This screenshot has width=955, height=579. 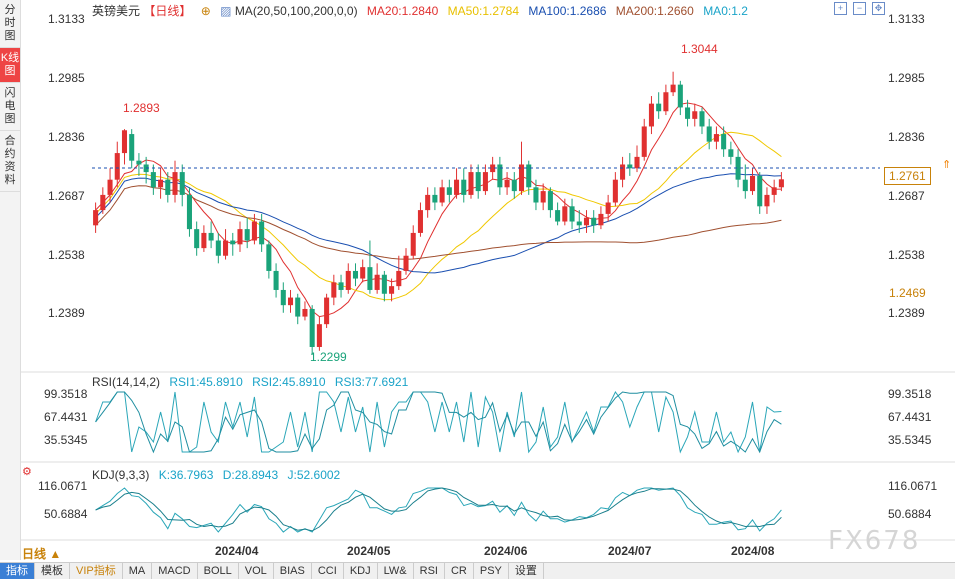 What do you see at coordinates (630, 551) in the screenshot?
I see `date-tick: 2024/07` at bounding box center [630, 551].